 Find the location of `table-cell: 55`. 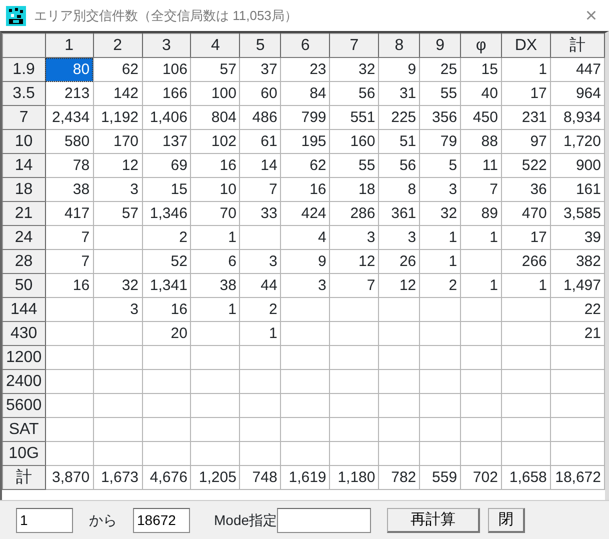

table-cell: 55 is located at coordinates (354, 166).